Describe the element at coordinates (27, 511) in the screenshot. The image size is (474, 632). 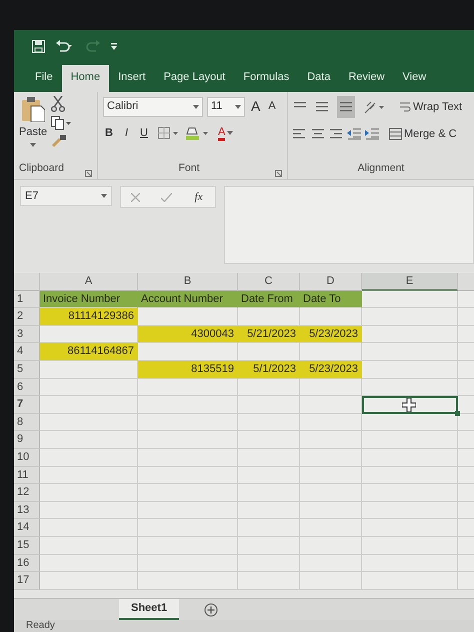
I see `row-header: 13` at that location.